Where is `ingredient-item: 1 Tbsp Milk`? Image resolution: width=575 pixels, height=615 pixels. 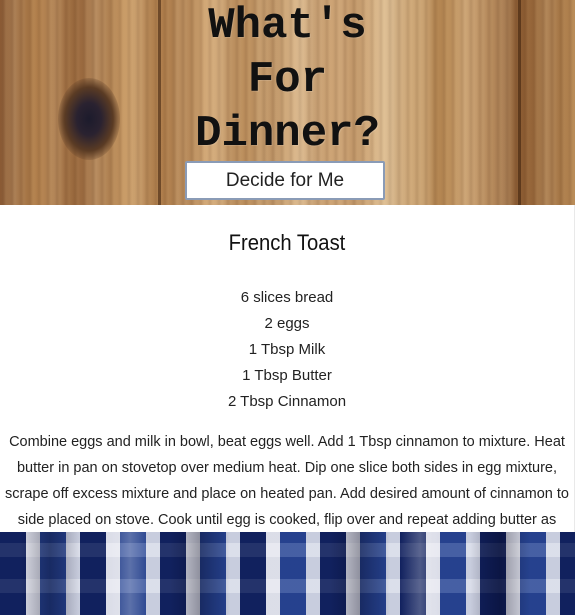
ingredient-item: 1 Tbsp Milk is located at coordinates (287, 349).